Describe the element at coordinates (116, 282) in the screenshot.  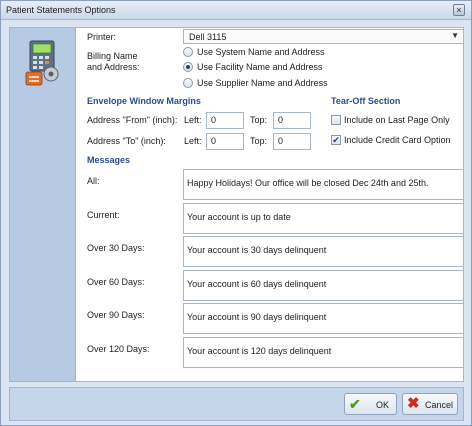
I see `message-label-60: Over 60 Days:` at that location.